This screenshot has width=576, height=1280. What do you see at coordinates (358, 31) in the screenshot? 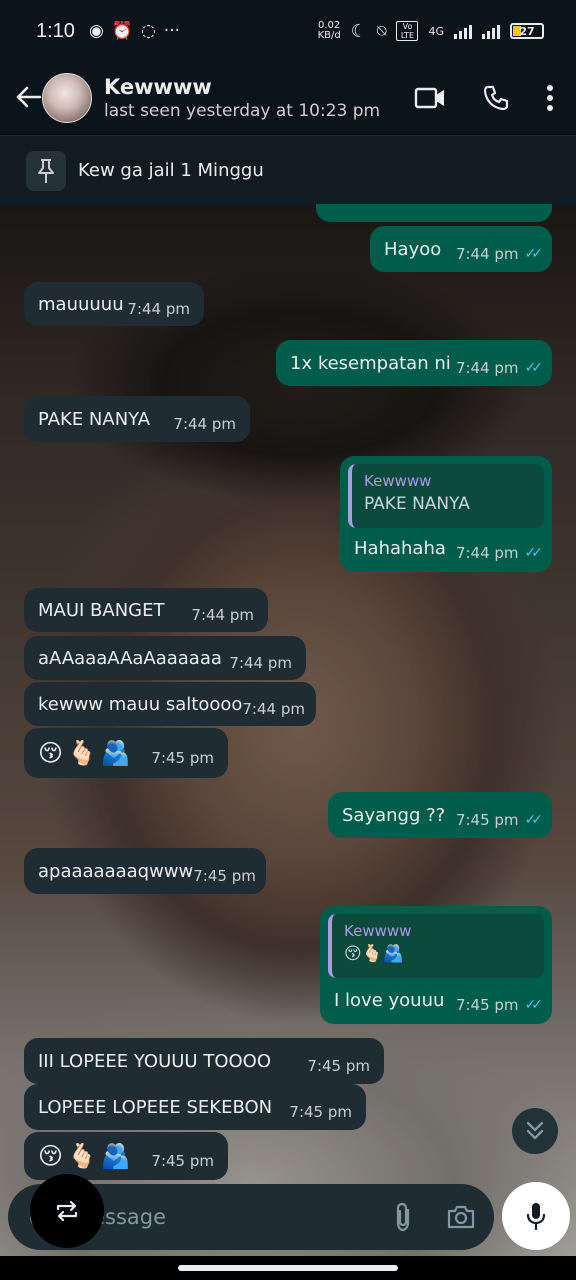
I see `dnd-moon-icon: ☾` at bounding box center [358, 31].